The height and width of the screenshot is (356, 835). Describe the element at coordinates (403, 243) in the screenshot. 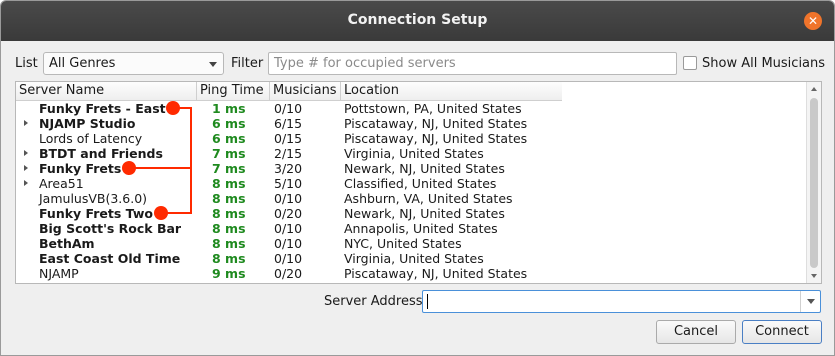

I see `location-cell: NYC, United States` at that location.